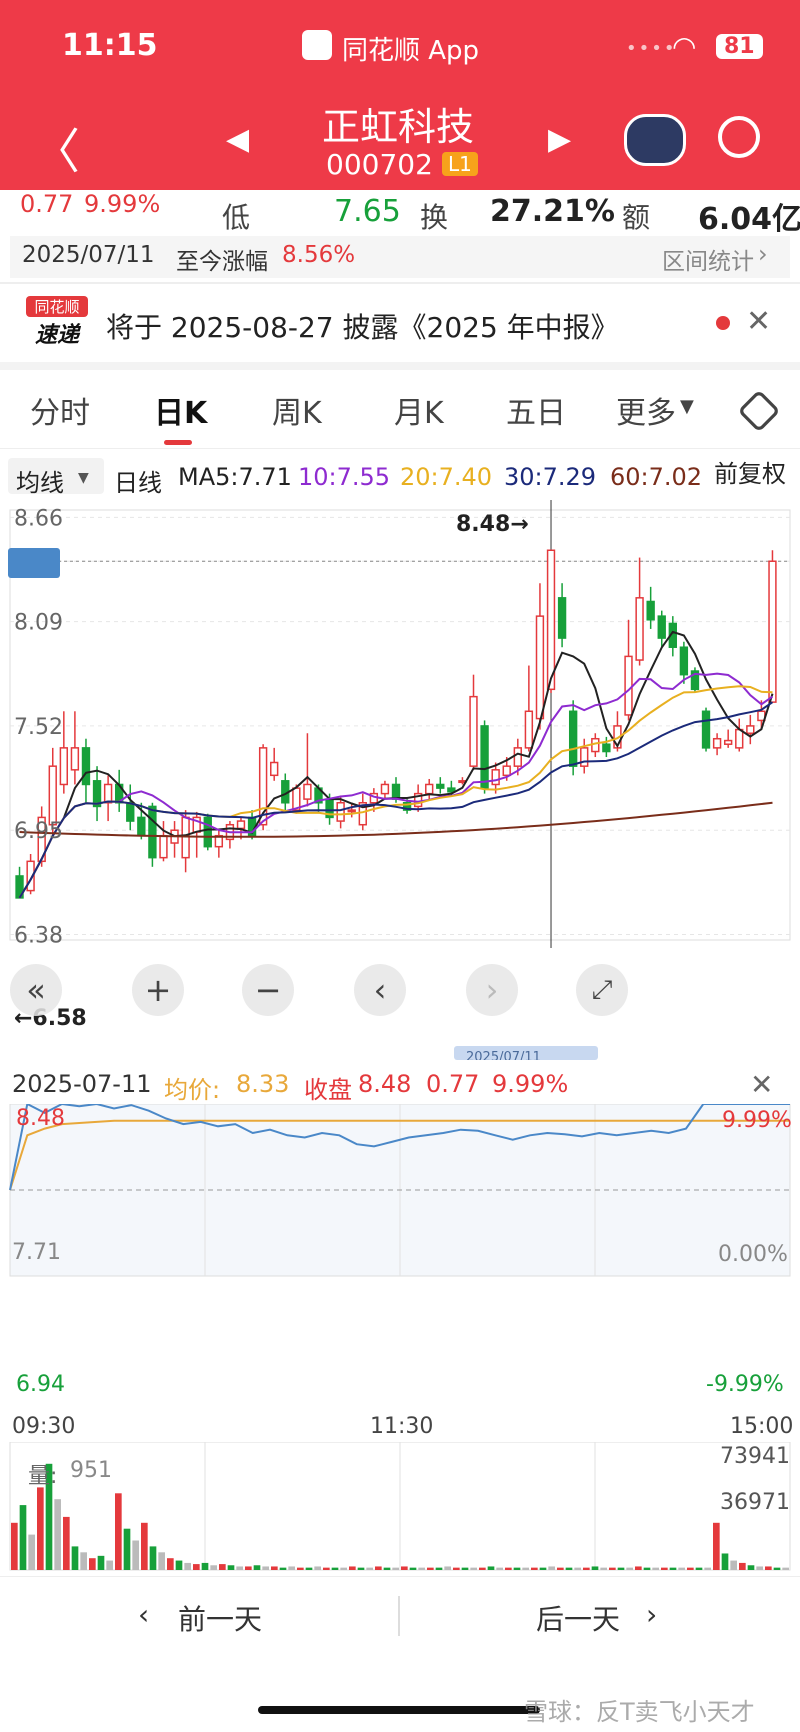 The image size is (800, 1732). What do you see at coordinates (739, 137) in the screenshot?
I see `search-icon` at bounding box center [739, 137].